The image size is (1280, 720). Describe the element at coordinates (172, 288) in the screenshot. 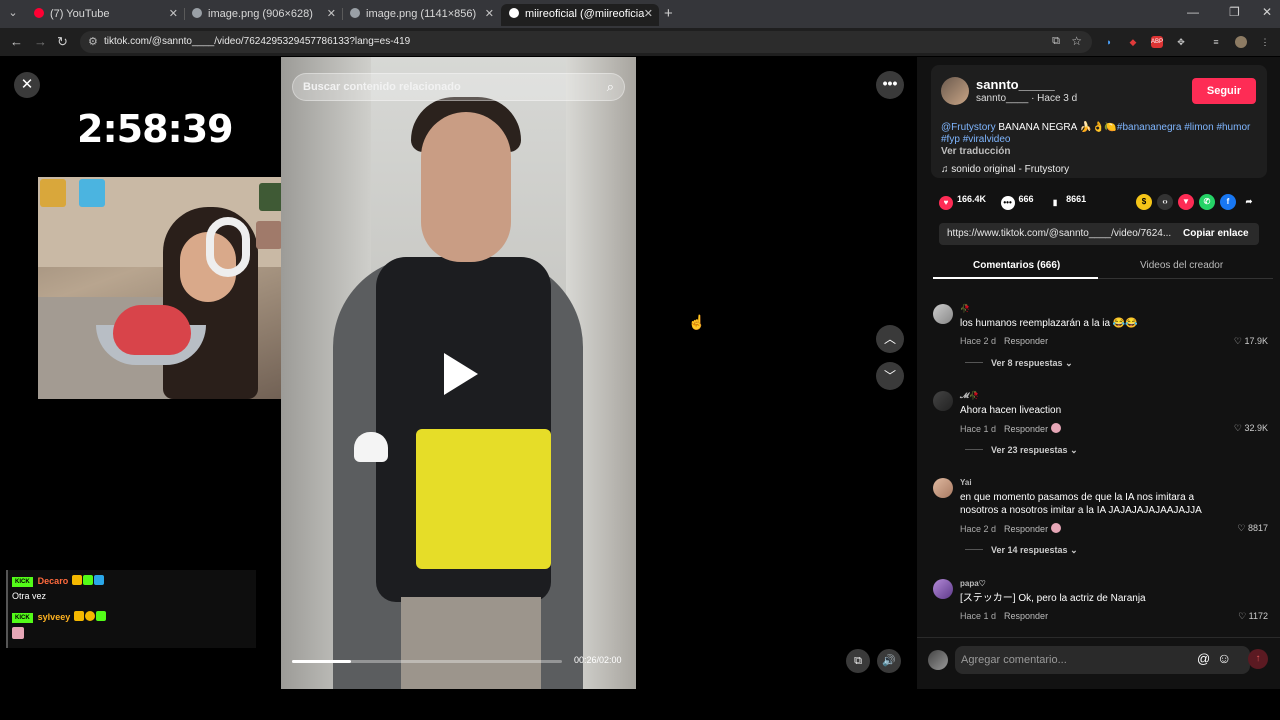

I see `streamer-webcam` at that location.